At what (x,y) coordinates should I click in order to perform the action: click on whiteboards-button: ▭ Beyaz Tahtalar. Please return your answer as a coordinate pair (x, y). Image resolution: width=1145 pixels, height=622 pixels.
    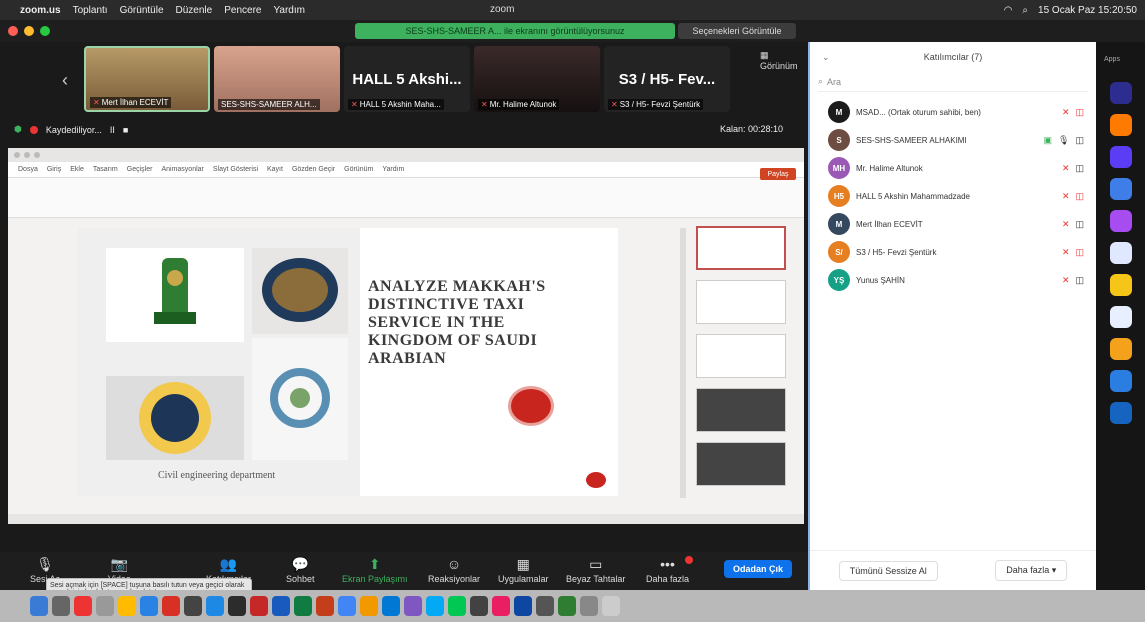
    Looking at the image, I should click on (595, 570).